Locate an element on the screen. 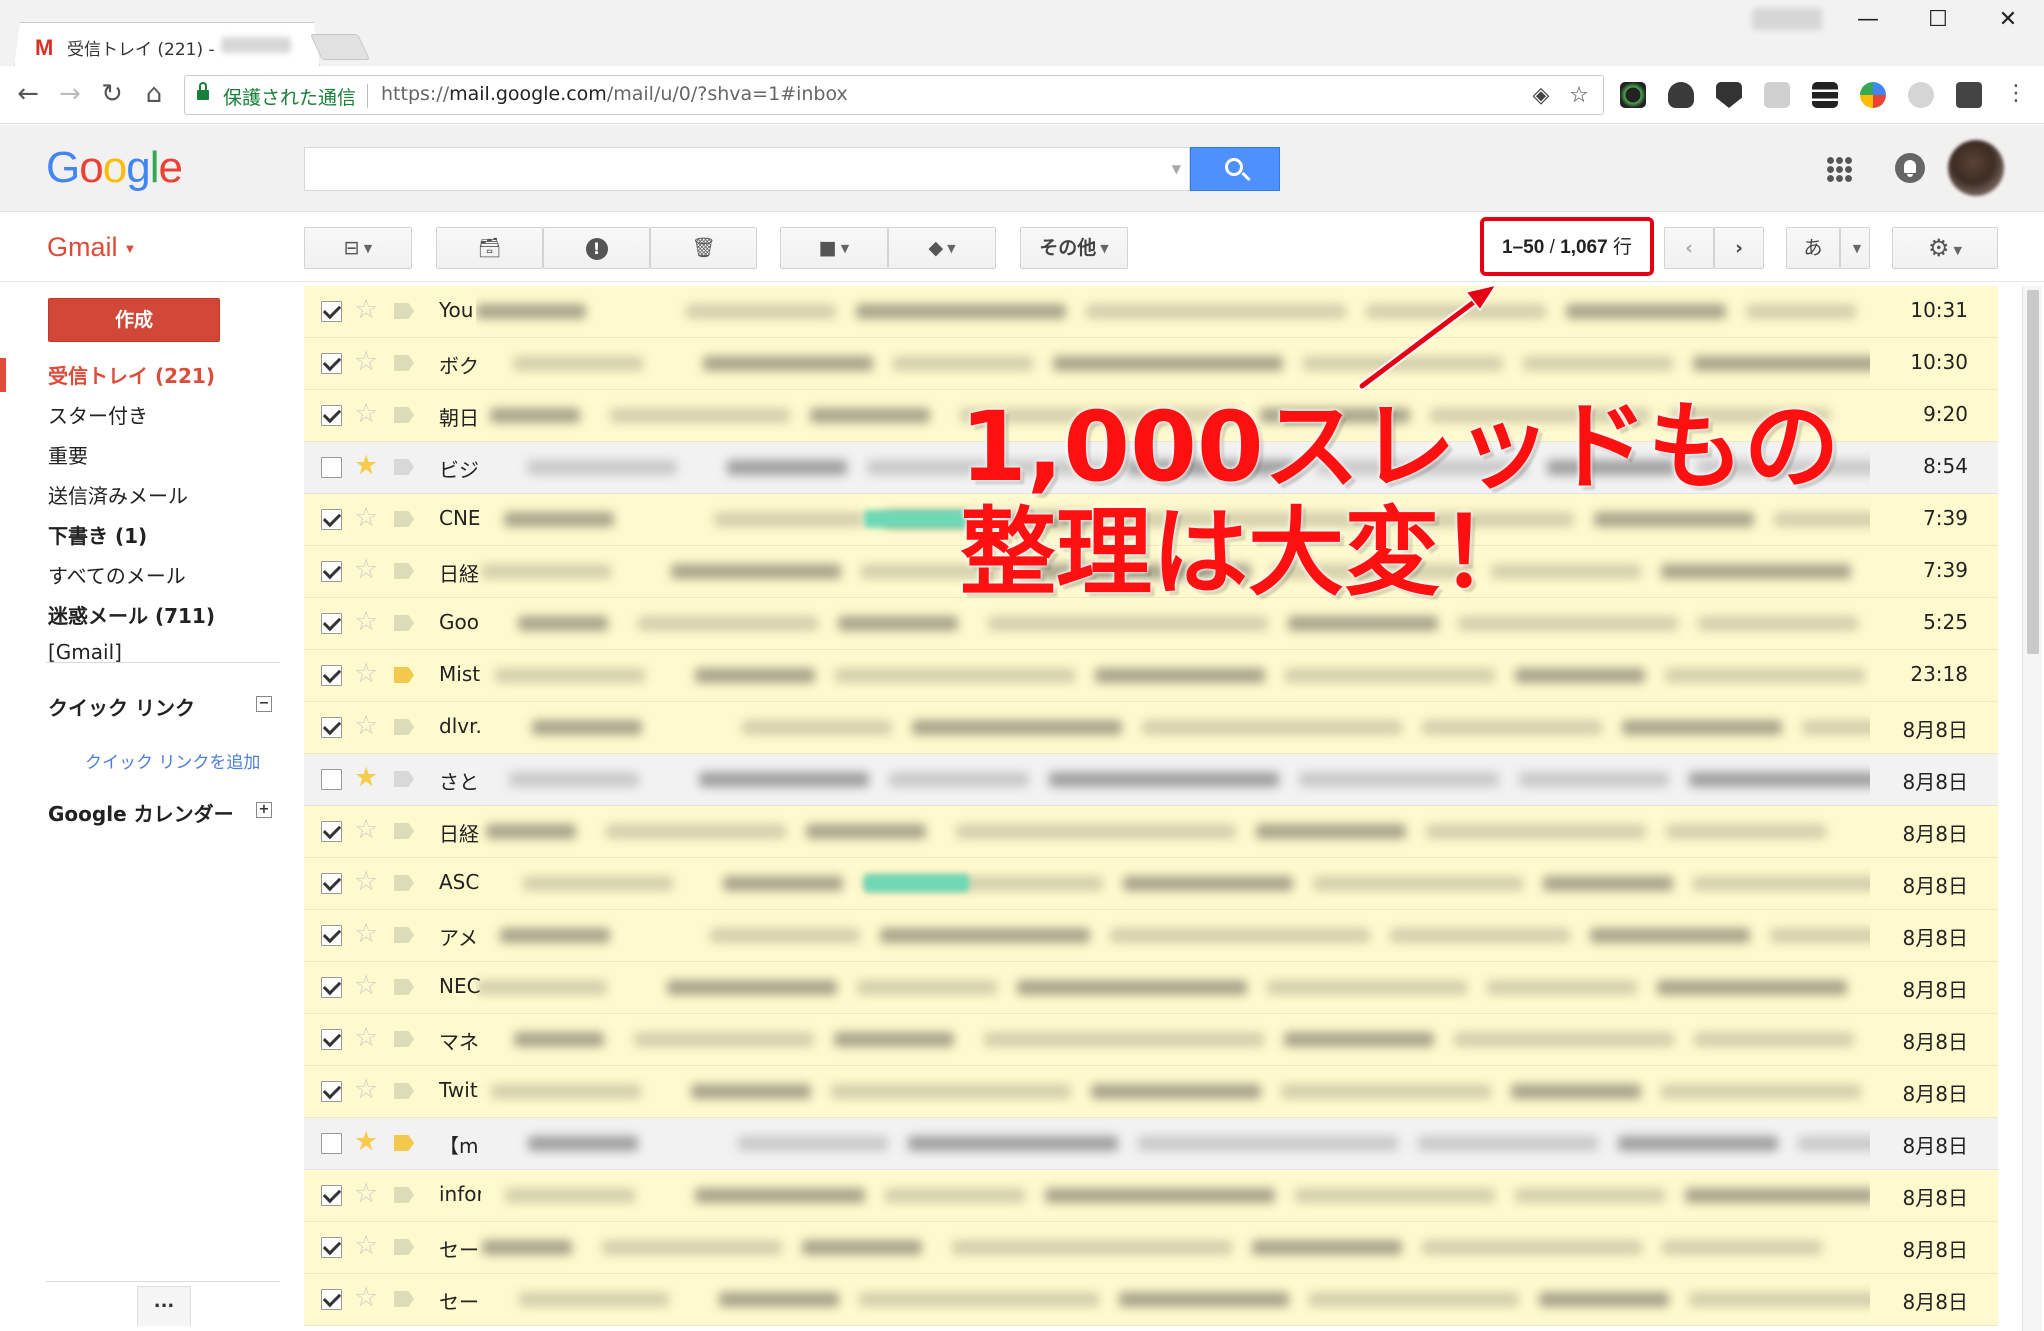 The image size is (2044, 1331). sidebar-item-drafts: 下書き (1) is located at coordinates (97, 534).